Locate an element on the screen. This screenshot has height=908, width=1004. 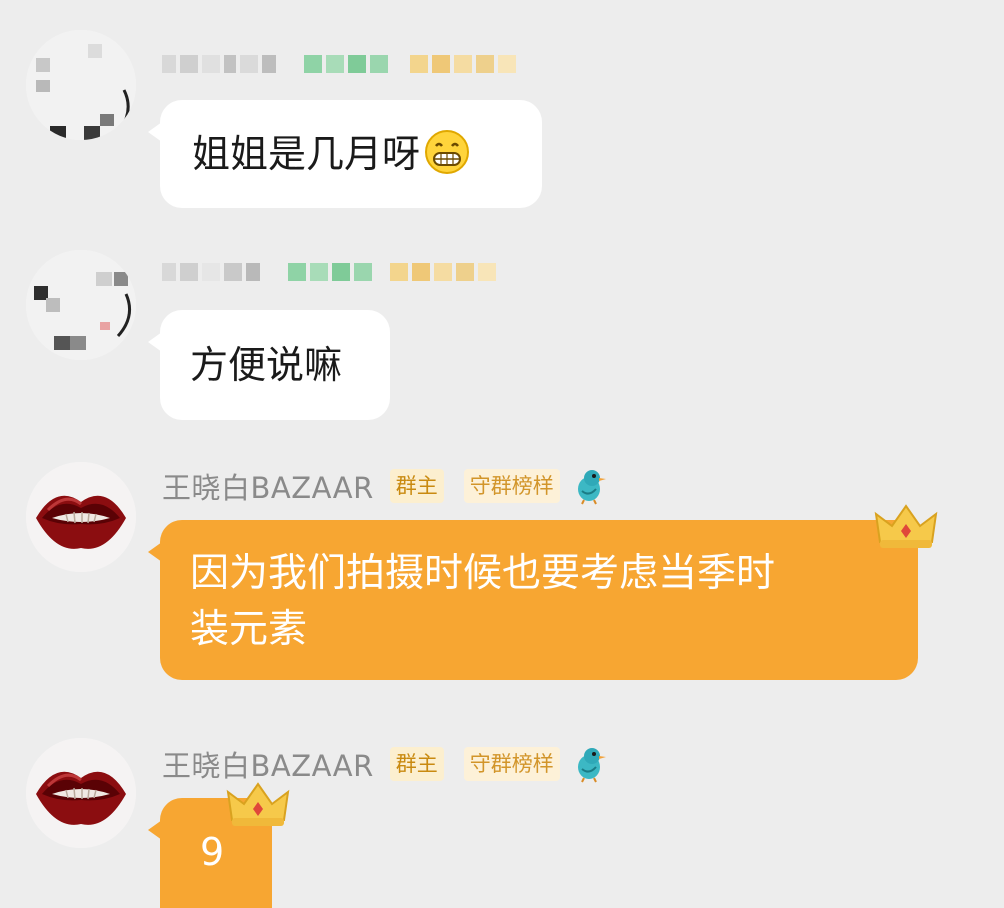
sender-info: 王晓白BAZAAR 群主 守群榜样 is located at coordinates (385, 486).